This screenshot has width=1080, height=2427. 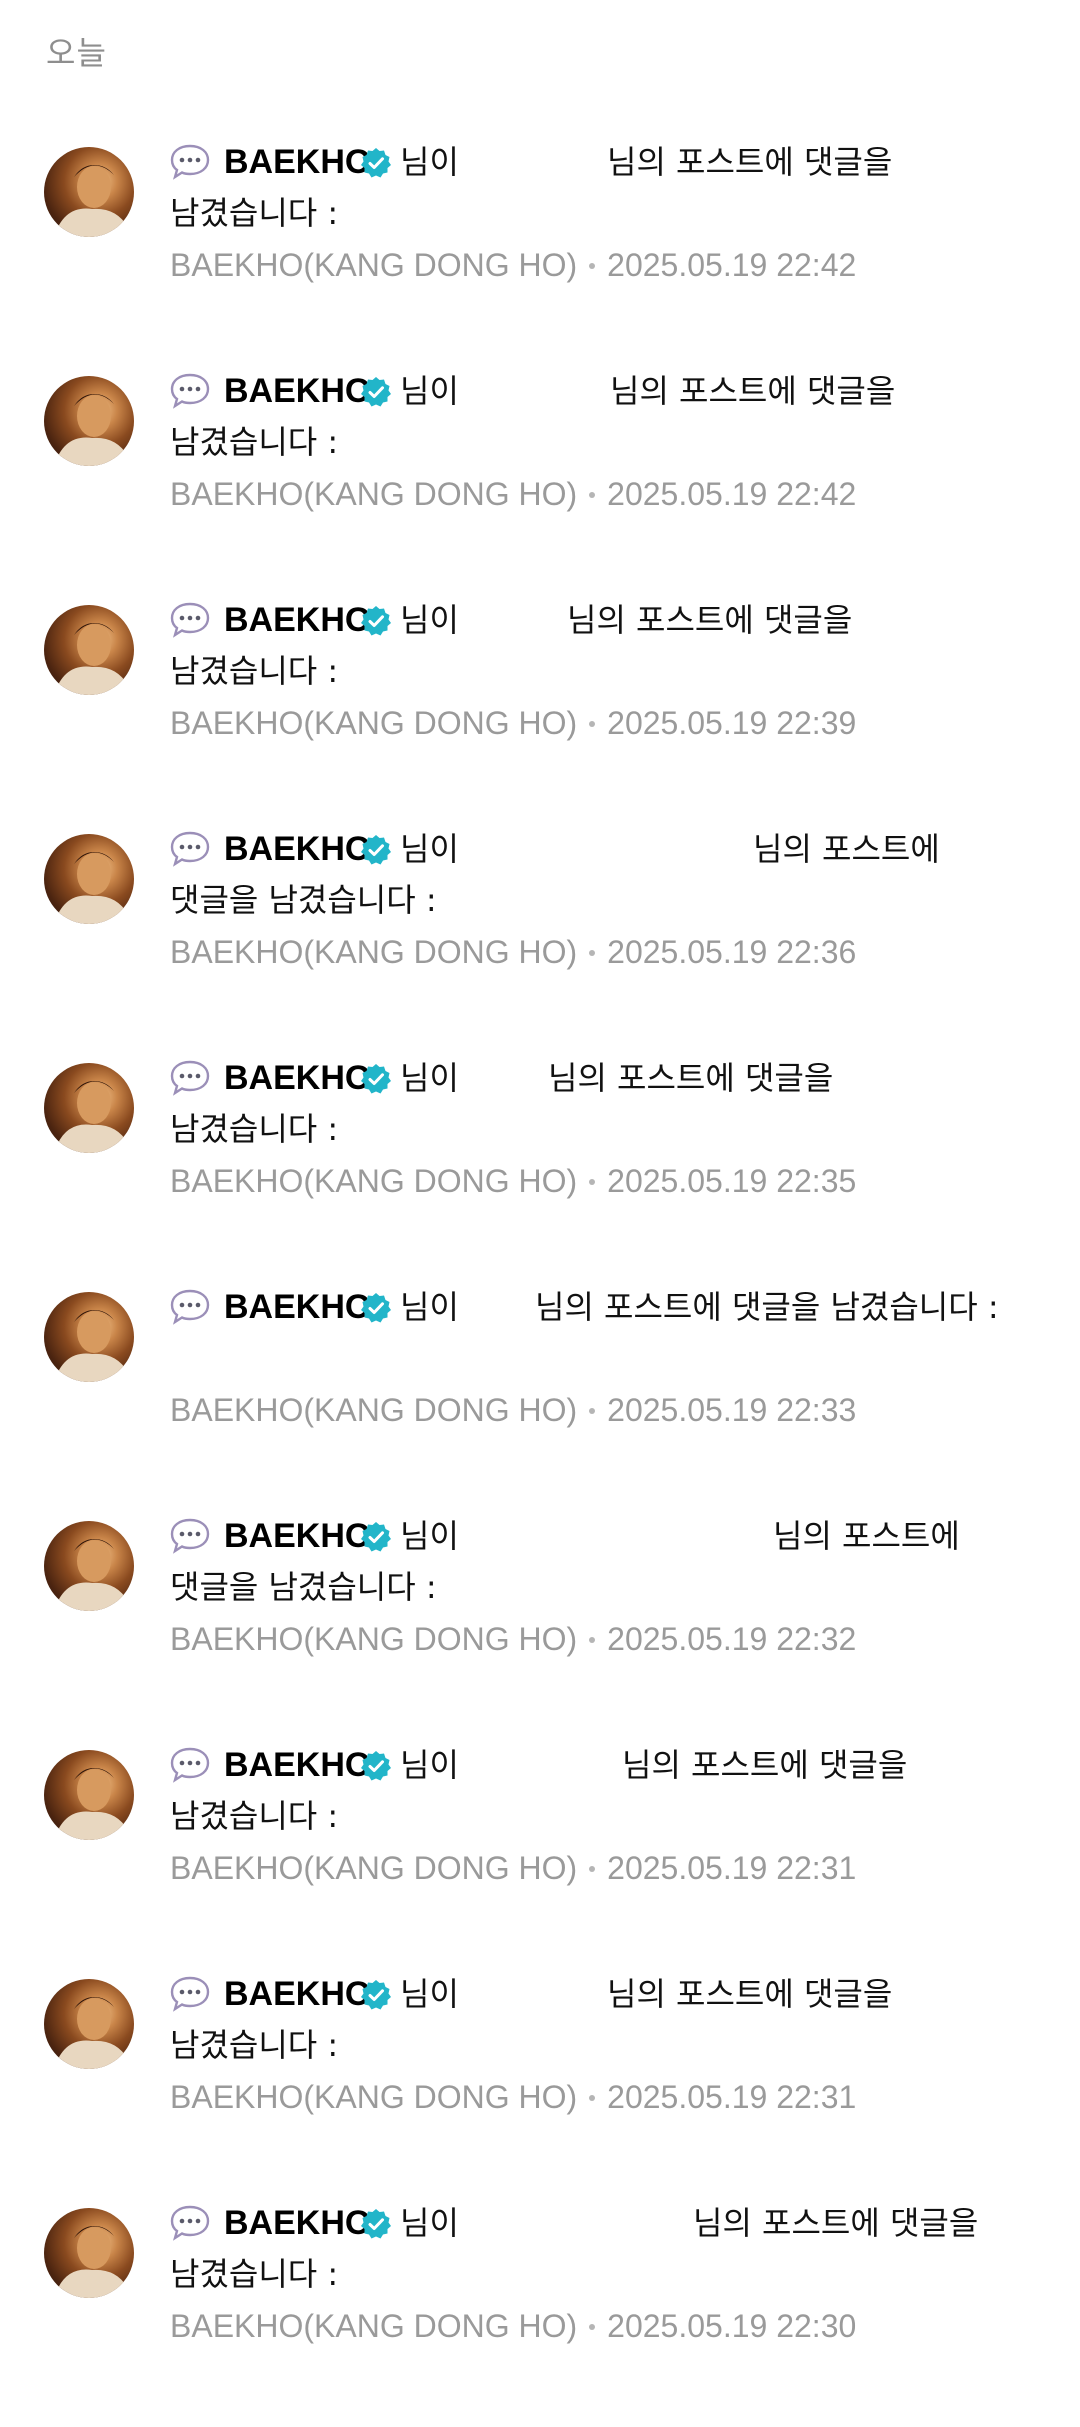 What do you see at coordinates (76, 53) in the screenshot?
I see `section-header-today: 오늘` at bounding box center [76, 53].